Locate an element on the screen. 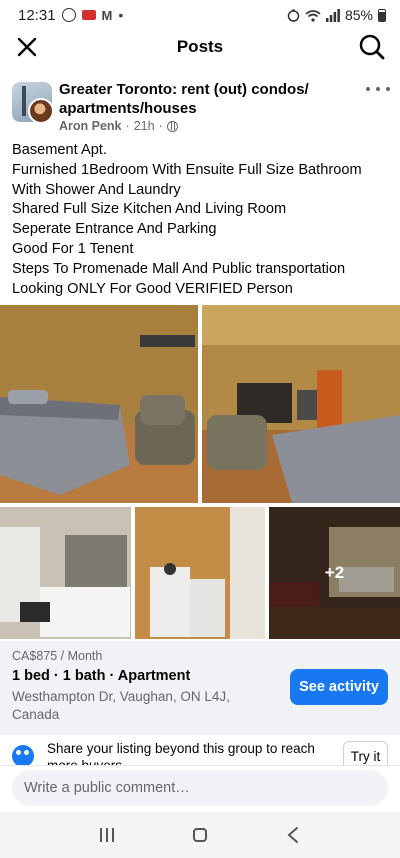  comment-bar is located at coordinates (200, 787).